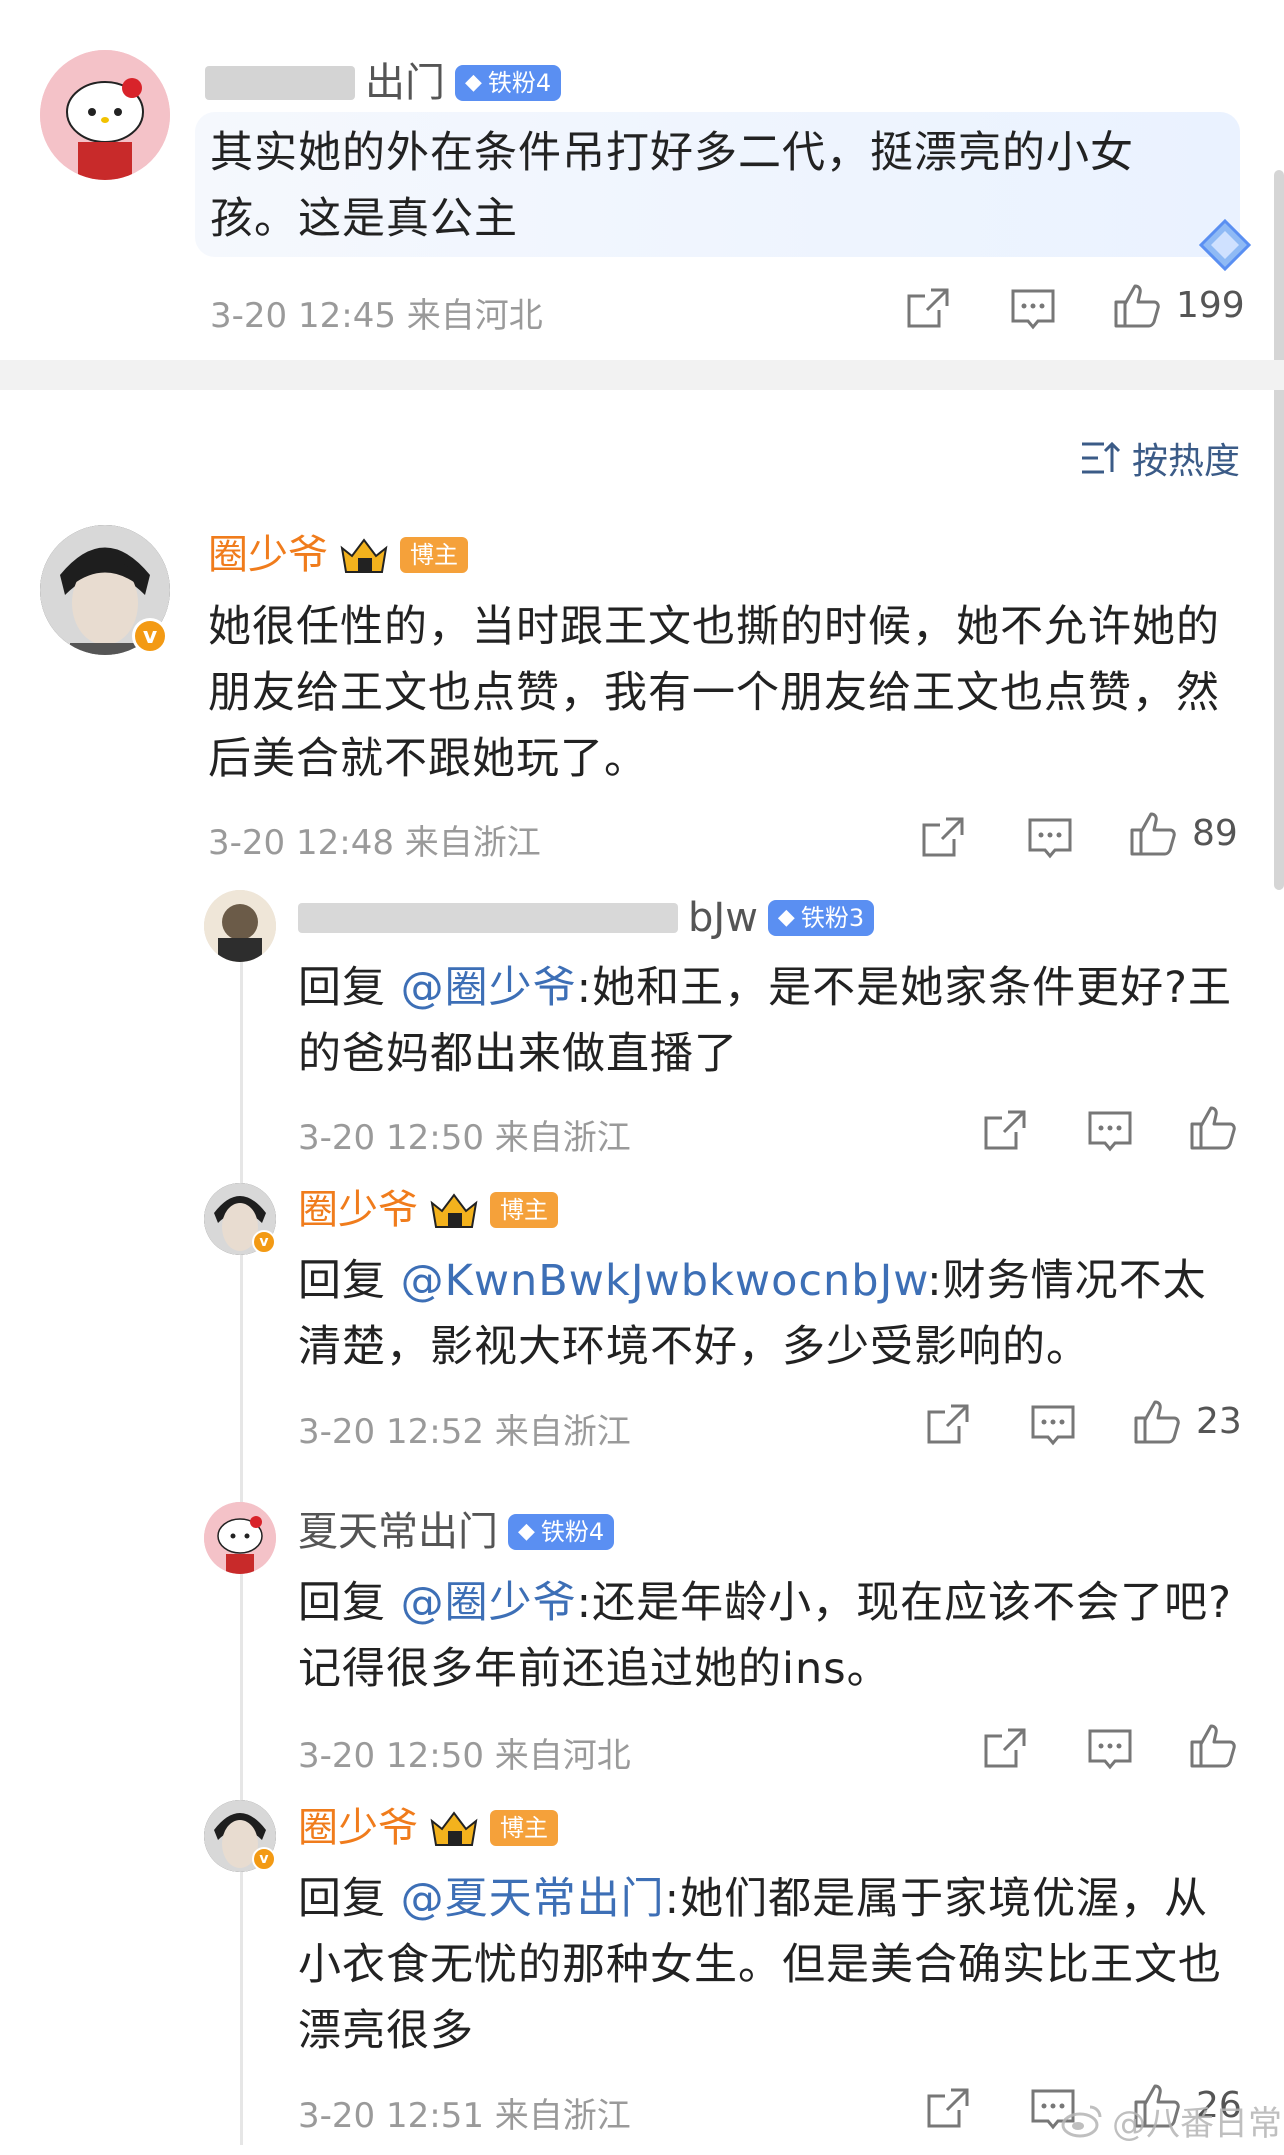  Describe the element at coordinates (1225, 247) in the screenshot. I see `diamond-decoration-icon` at that location.